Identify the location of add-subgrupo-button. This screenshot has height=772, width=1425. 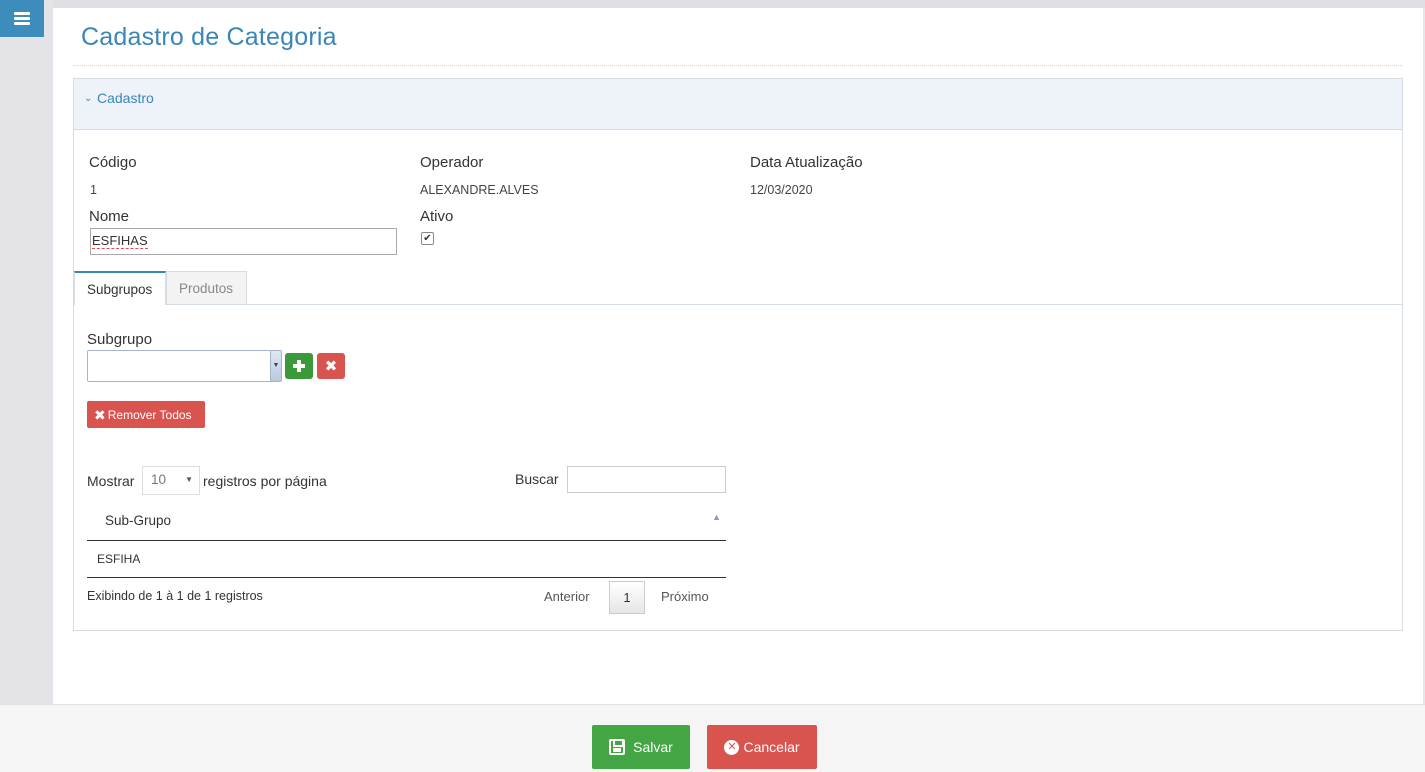
(299, 366).